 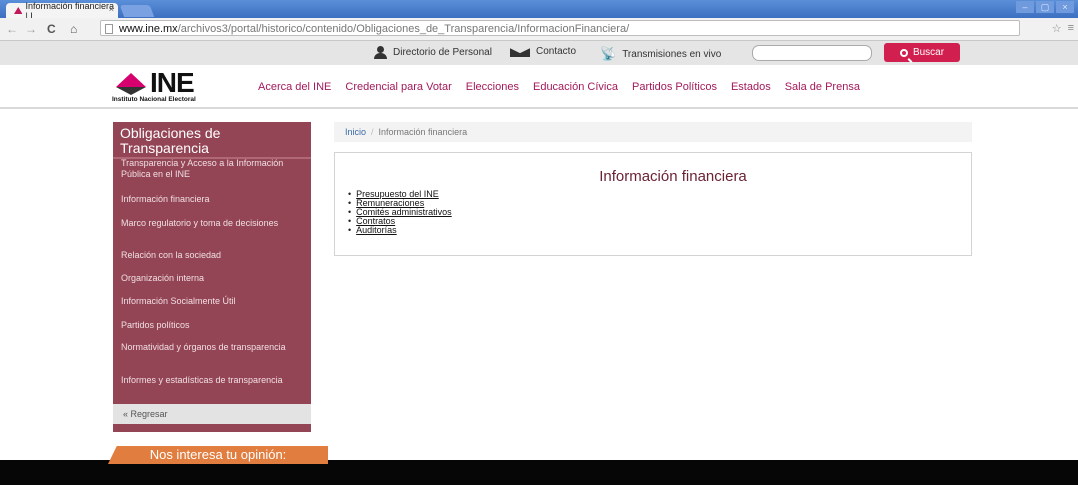 I want to click on logo-diamond-icon, so click(x=131, y=85).